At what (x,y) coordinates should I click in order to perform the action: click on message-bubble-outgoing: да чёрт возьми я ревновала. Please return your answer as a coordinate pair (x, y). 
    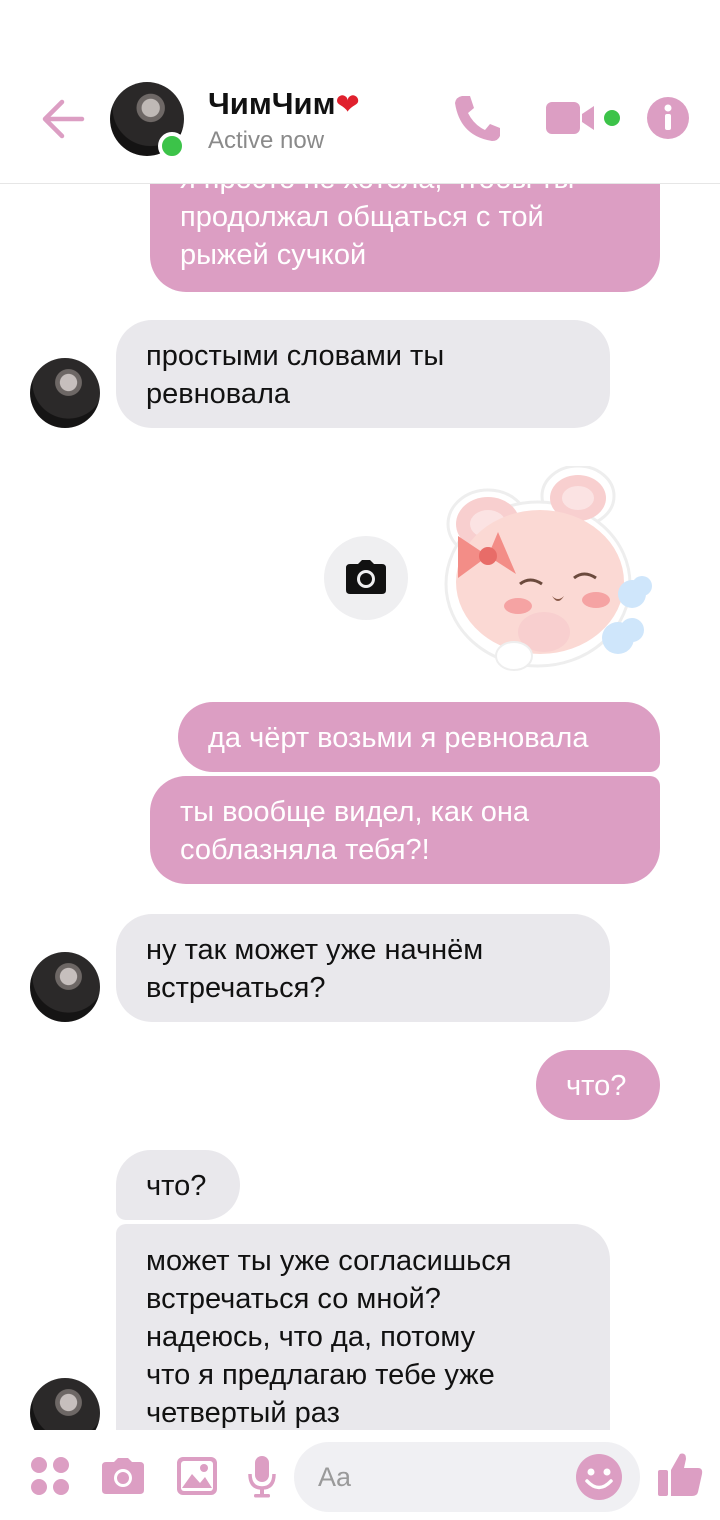
    Looking at the image, I should click on (419, 737).